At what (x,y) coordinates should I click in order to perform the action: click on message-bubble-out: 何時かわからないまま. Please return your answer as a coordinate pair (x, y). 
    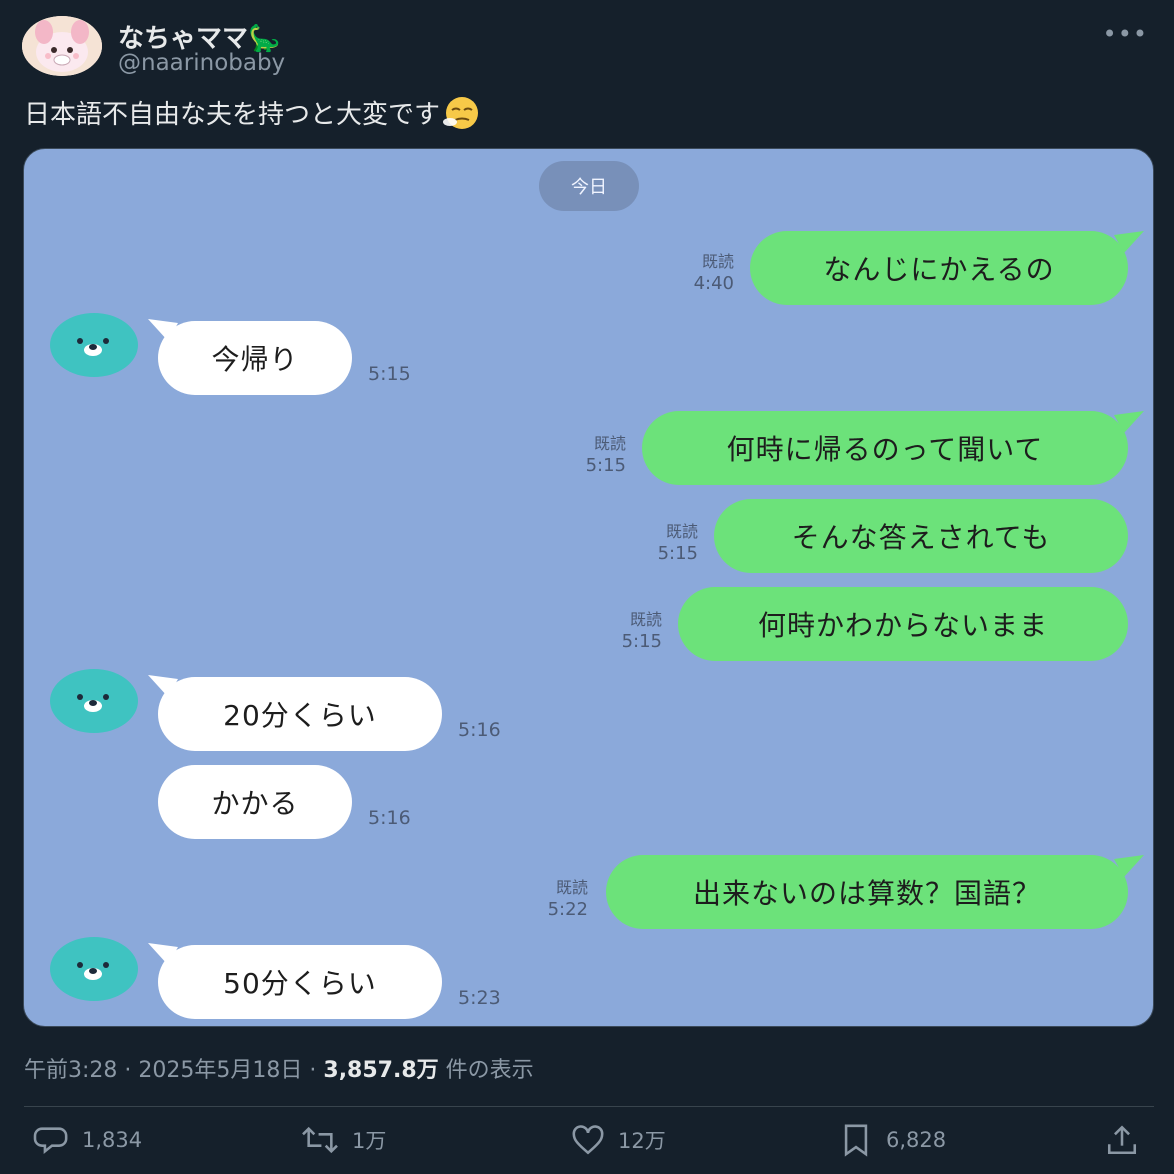
    Looking at the image, I should click on (903, 624).